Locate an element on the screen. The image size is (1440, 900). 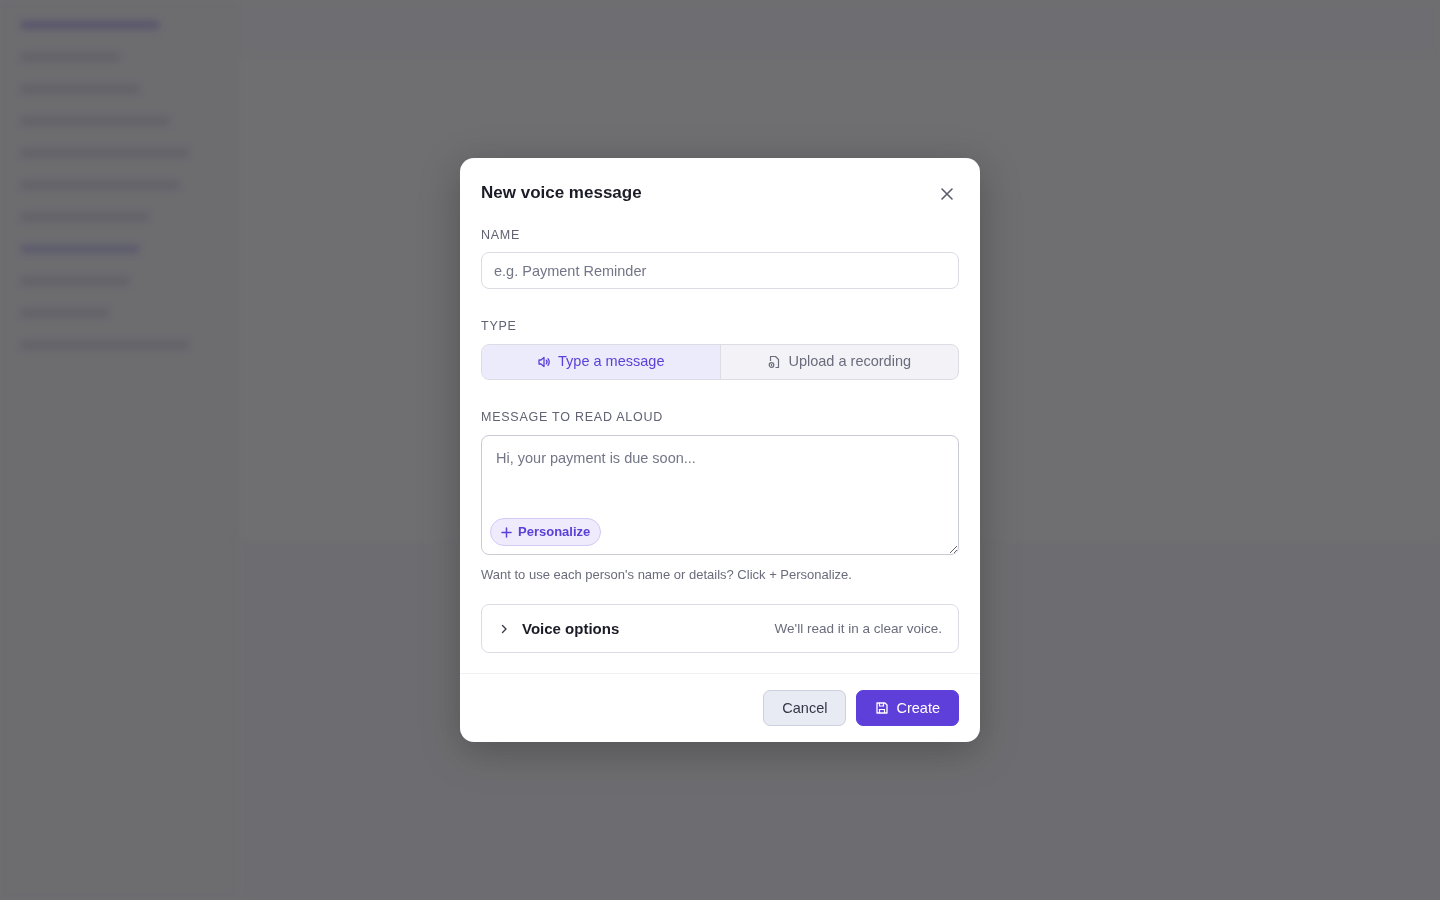
save-icon is located at coordinates (882, 708).